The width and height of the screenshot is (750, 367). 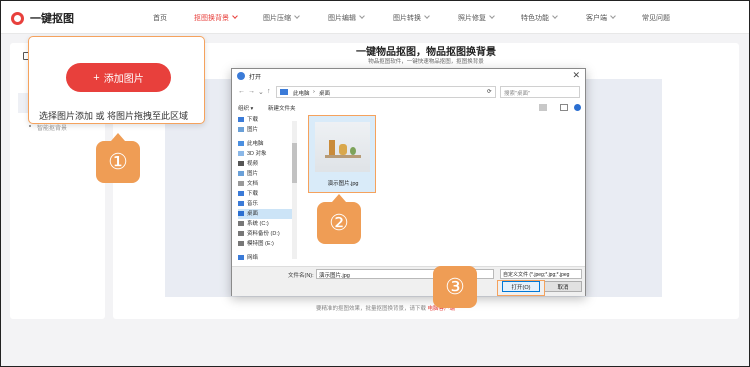 What do you see at coordinates (576, 75) in the screenshot?
I see `close-icon: ✕` at bounding box center [576, 75].